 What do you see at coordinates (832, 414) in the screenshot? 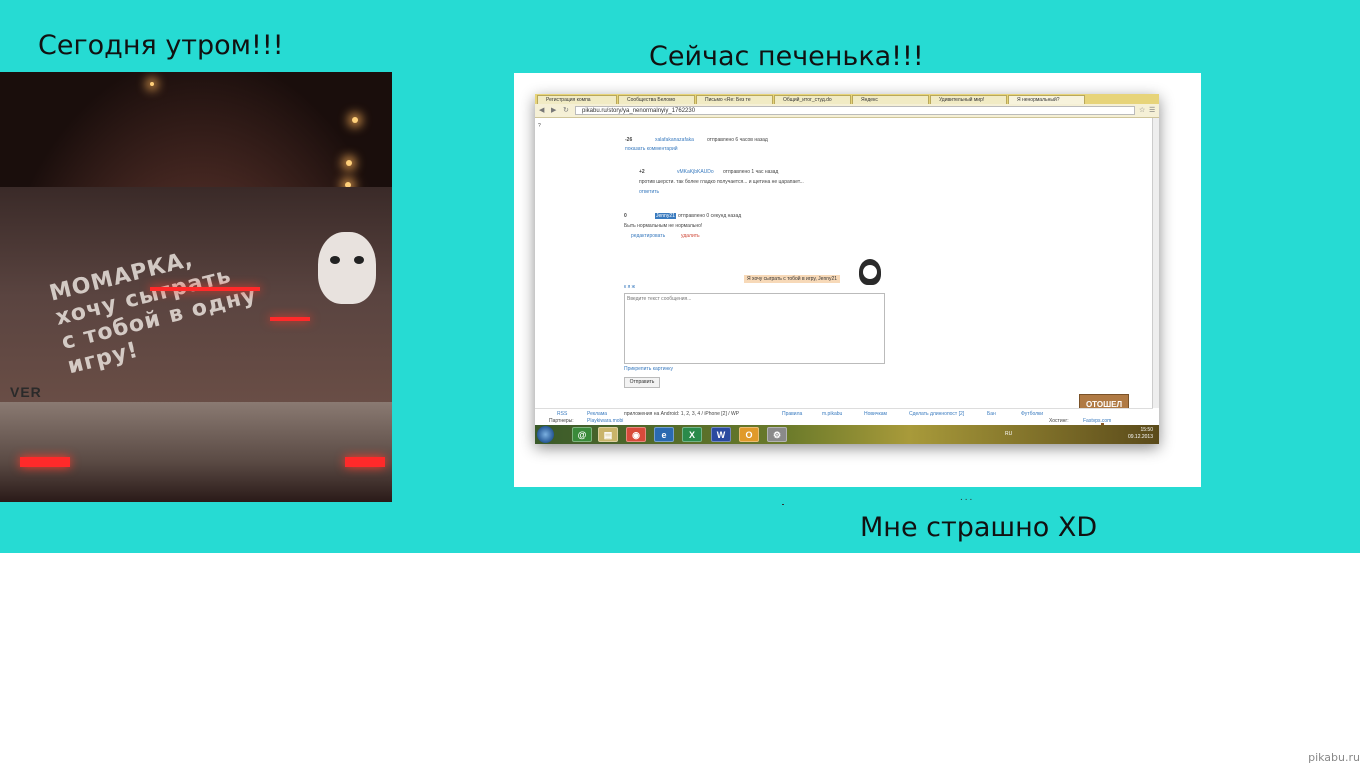
I see `footer-mobile-link: m.pikabu` at bounding box center [832, 414].